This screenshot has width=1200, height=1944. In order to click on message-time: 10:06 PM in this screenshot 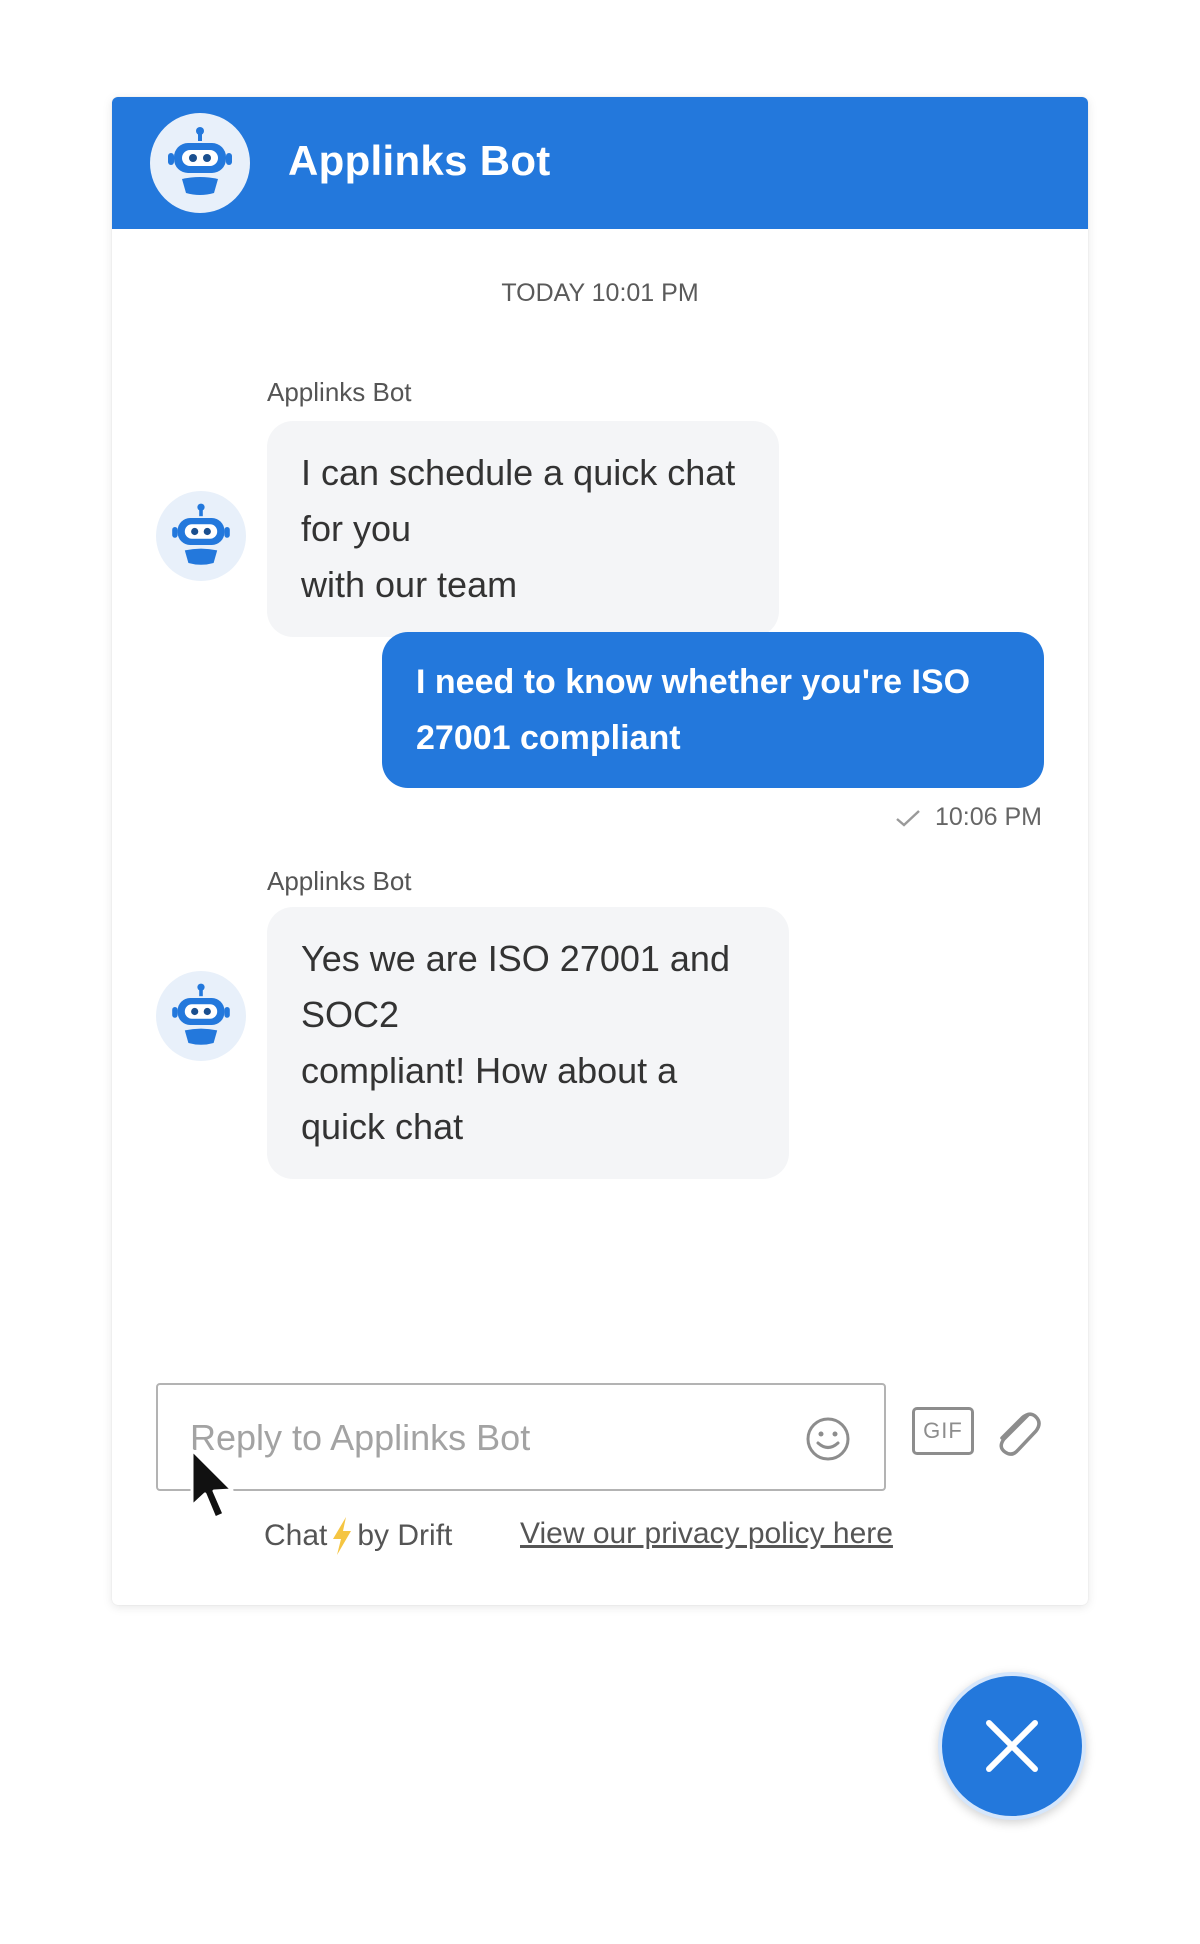, I will do `click(988, 817)`.